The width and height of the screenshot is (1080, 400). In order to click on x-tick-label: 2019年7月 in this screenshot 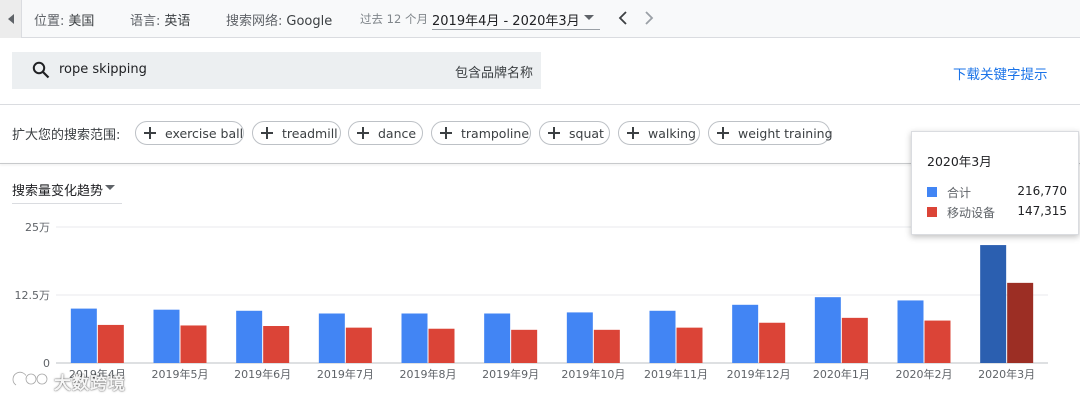, I will do `click(345, 374)`.